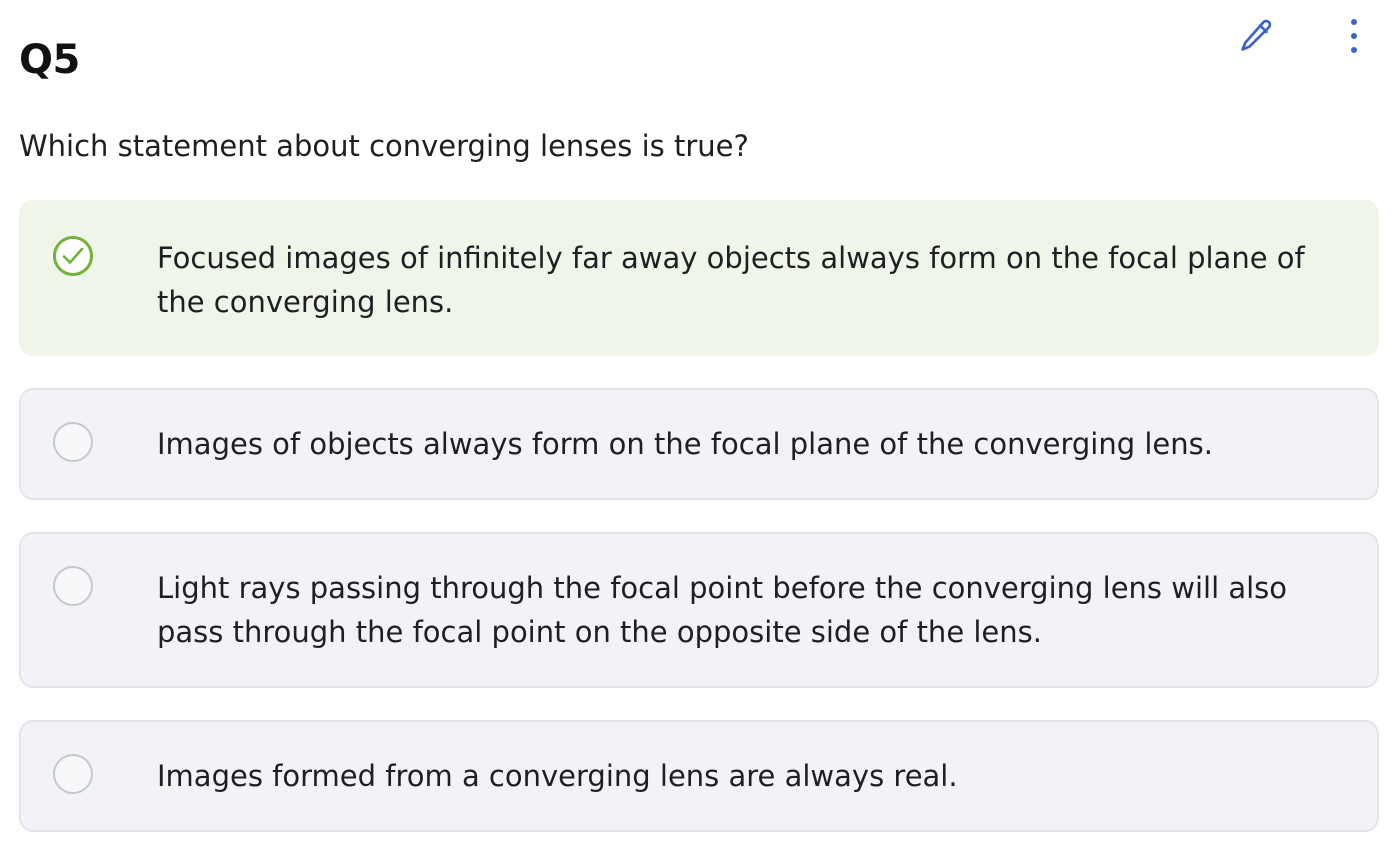 The height and width of the screenshot is (846, 1392). What do you see at coordinates (1305, 36) in the screenshot?
I see `question-toolbar` at bounding box center [1305, 36].